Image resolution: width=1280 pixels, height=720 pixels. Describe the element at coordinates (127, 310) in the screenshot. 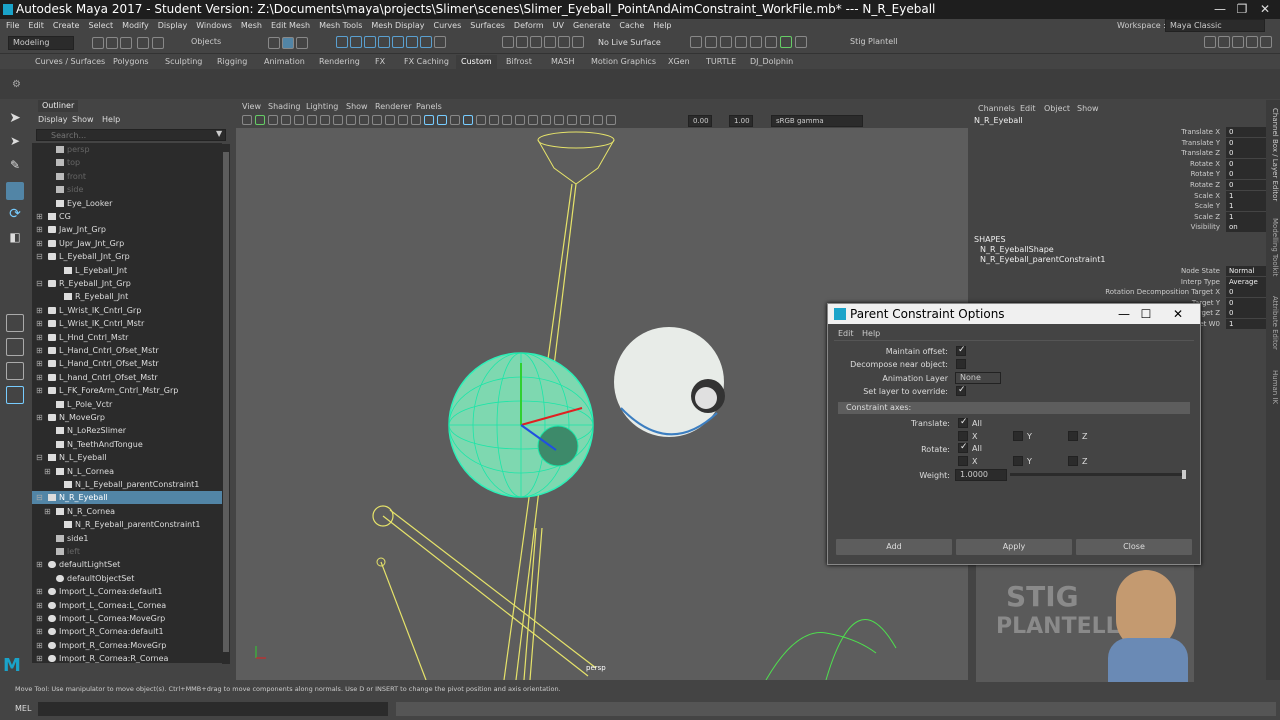

I see `outliner-item: ⊞ L_Wrist_IK_Cntrl_Grp` at that location.